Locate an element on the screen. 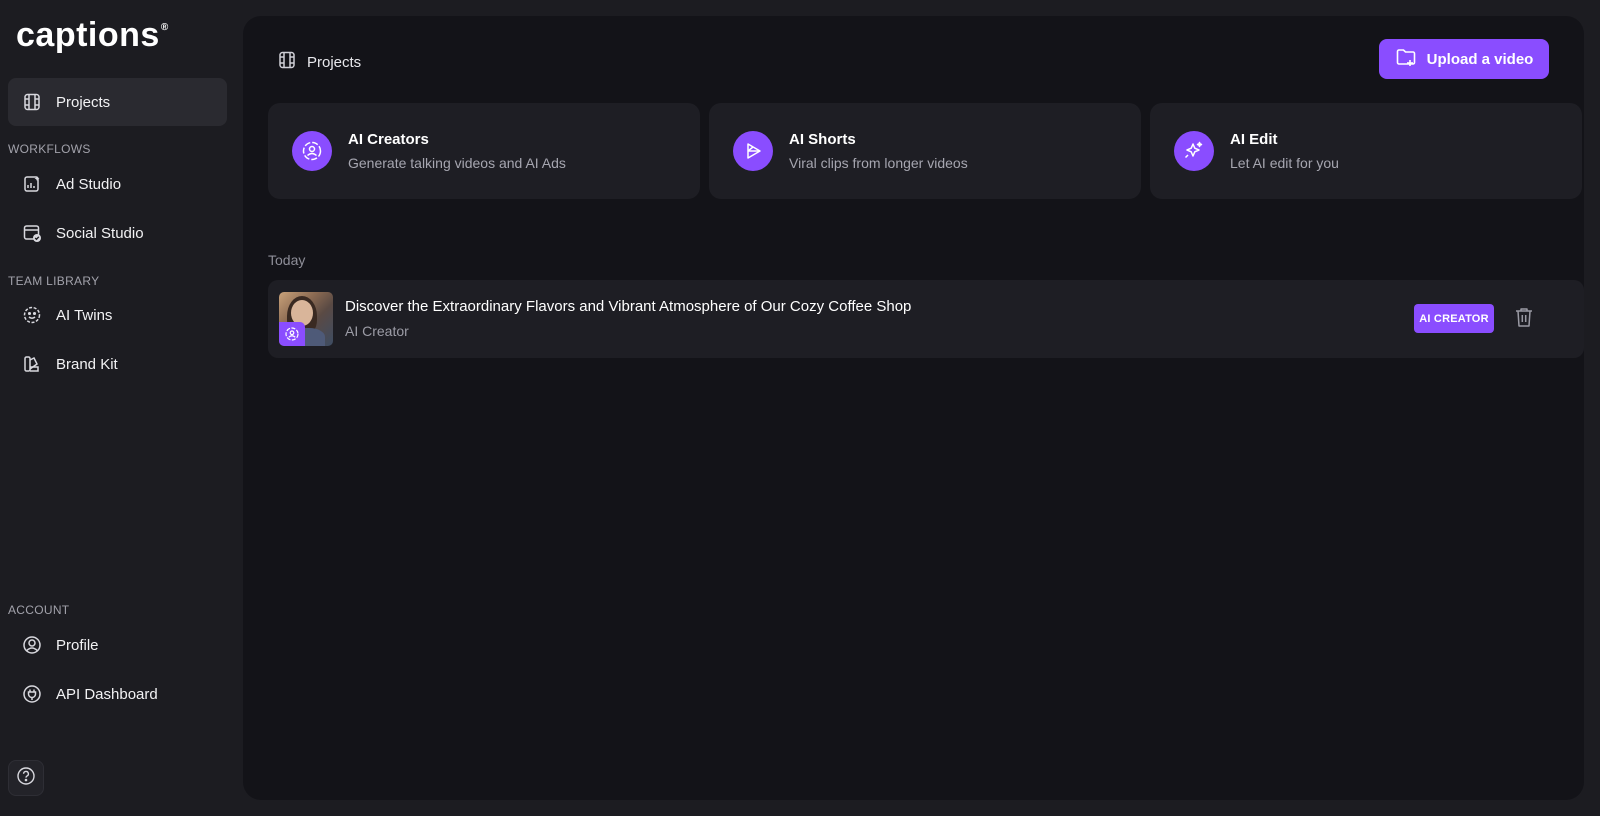 The width and height of the screenshot is (1600, 816). sidebar-item-label: Social Studio is located at coordinates (100, 233).